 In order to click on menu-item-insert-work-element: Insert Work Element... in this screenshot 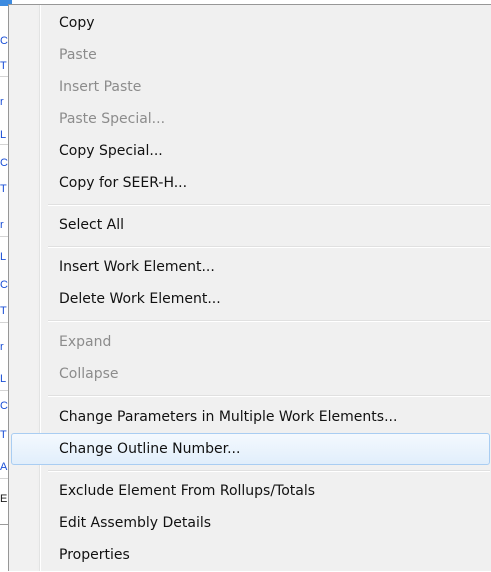, I will do `click(250, 267)`.